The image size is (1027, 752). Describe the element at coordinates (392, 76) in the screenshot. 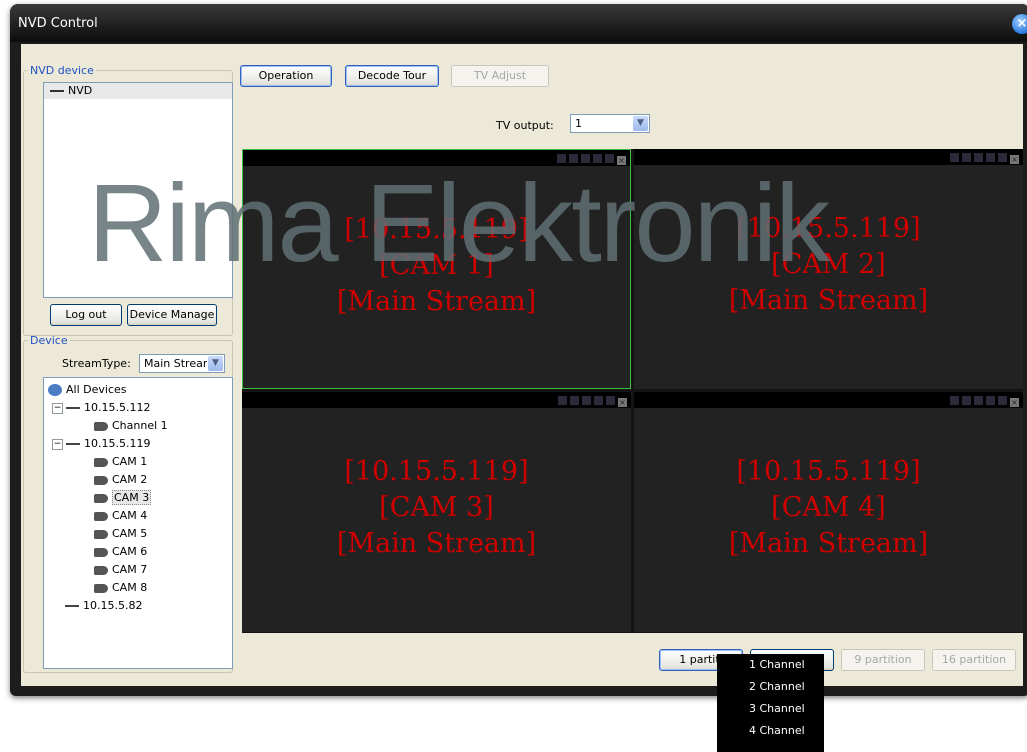

I see `tab-decode-tour: Decode Tour` at that location.